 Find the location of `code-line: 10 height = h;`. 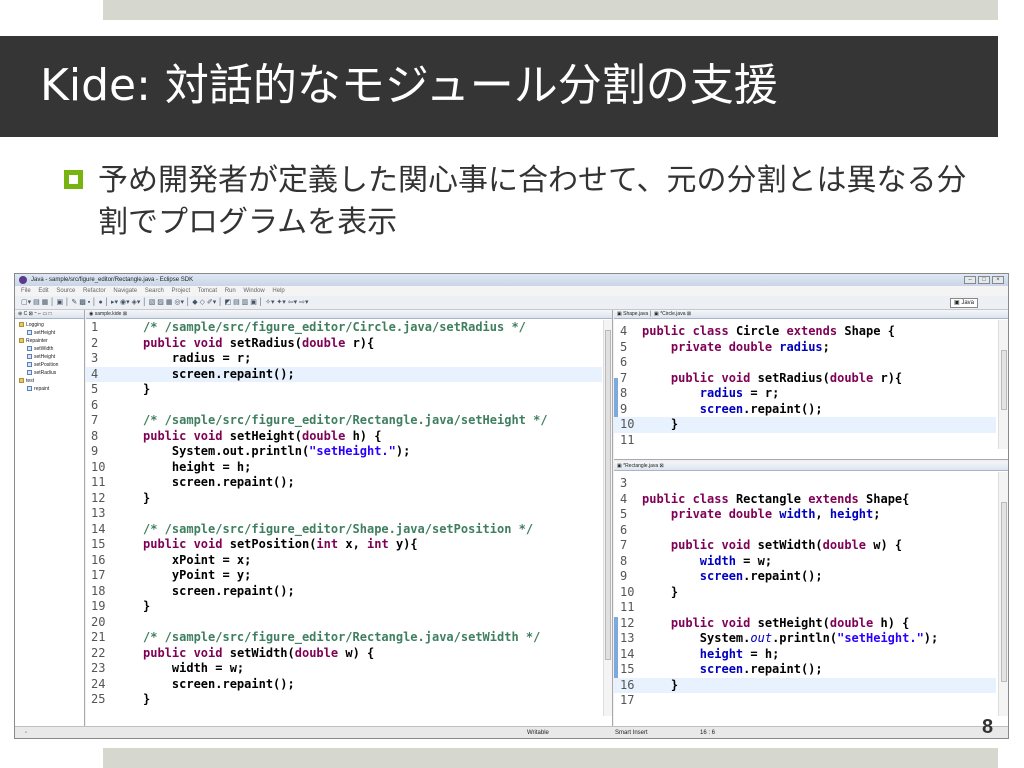

code-line: 10 height = h; is located at coordinates (171, 466).